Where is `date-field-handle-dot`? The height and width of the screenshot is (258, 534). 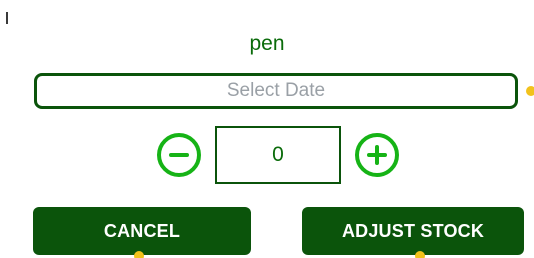
date-field-handle-dot is located at coordinates (530, 91).